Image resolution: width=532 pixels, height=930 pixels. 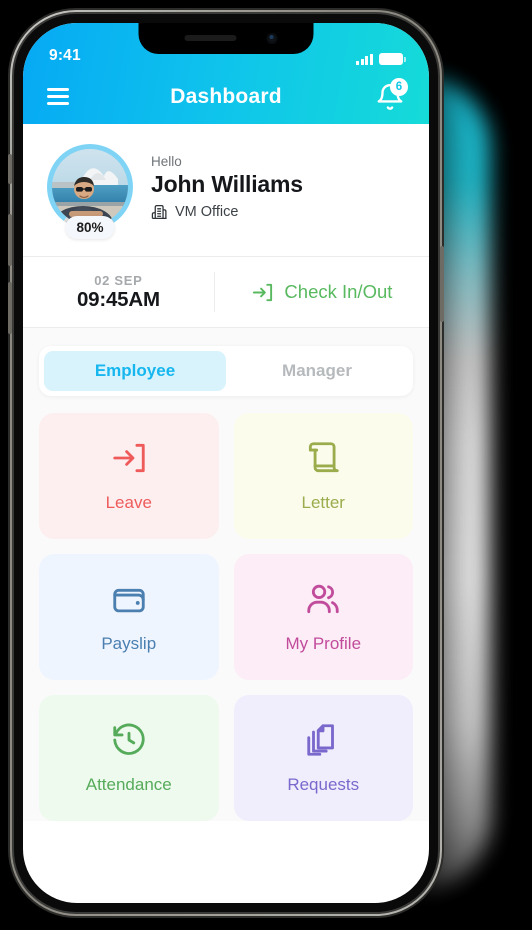 I want to click on profile-section: 80% Hello John Williams VM Office, so click(x=226, y=190).